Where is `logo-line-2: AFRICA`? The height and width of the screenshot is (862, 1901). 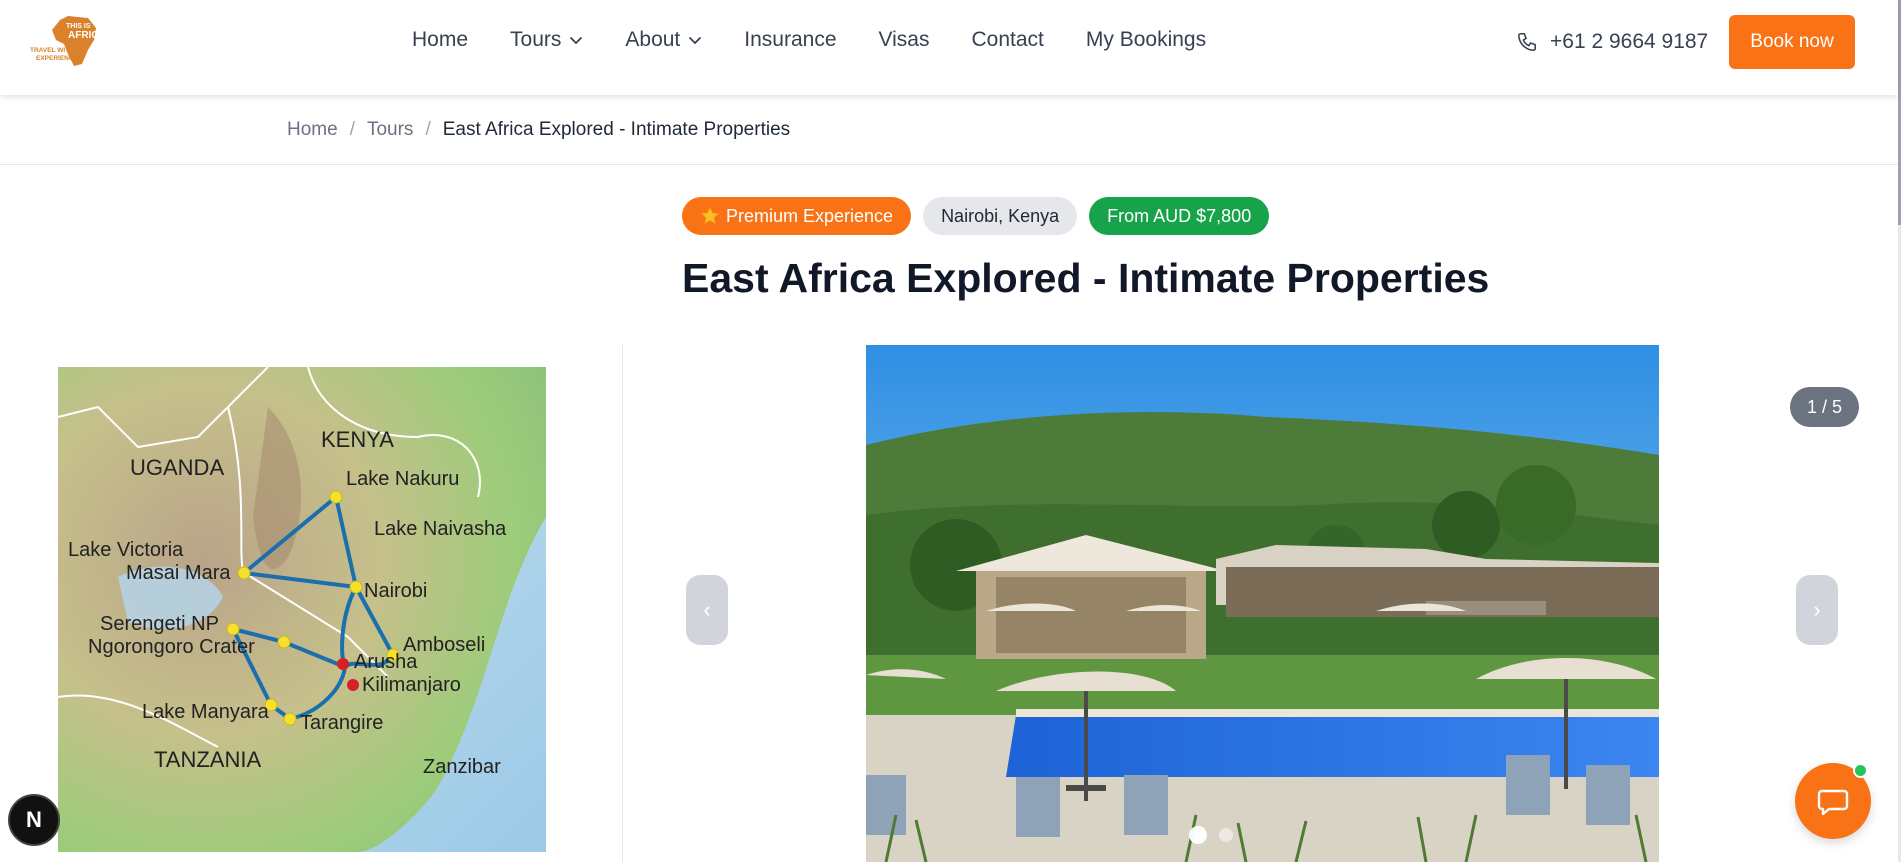
logo-line-2: AFRICA is located at coordinates (87, 35).